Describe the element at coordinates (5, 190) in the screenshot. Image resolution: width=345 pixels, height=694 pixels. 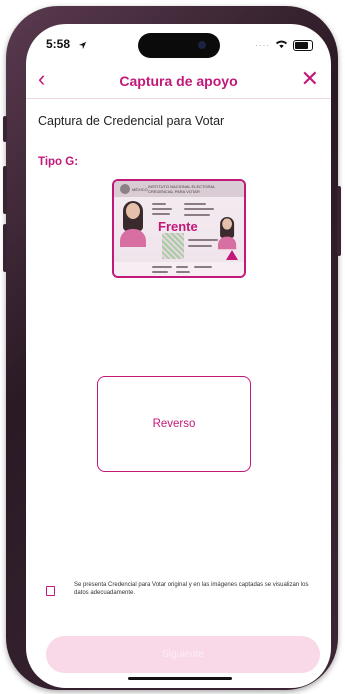
I see `volume-up-button` at that location.